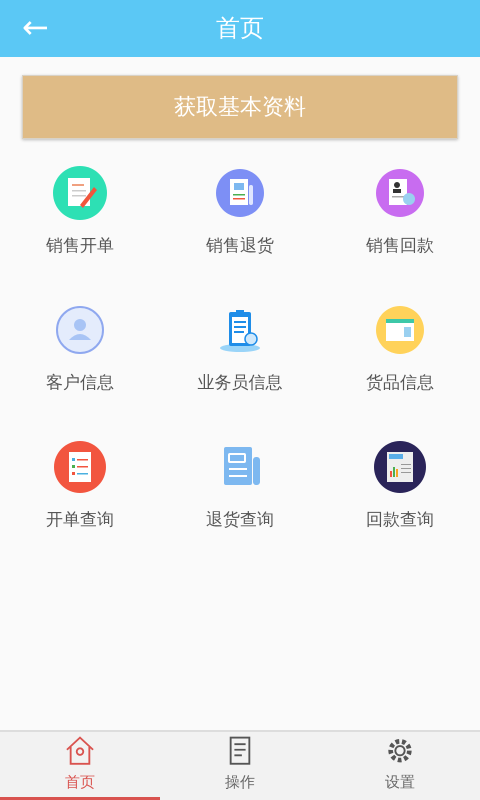  What do you see at coordinates (400, 370) in the screenshot?
I see `menu-item: 货品信息` at bounding box center [400, 370].